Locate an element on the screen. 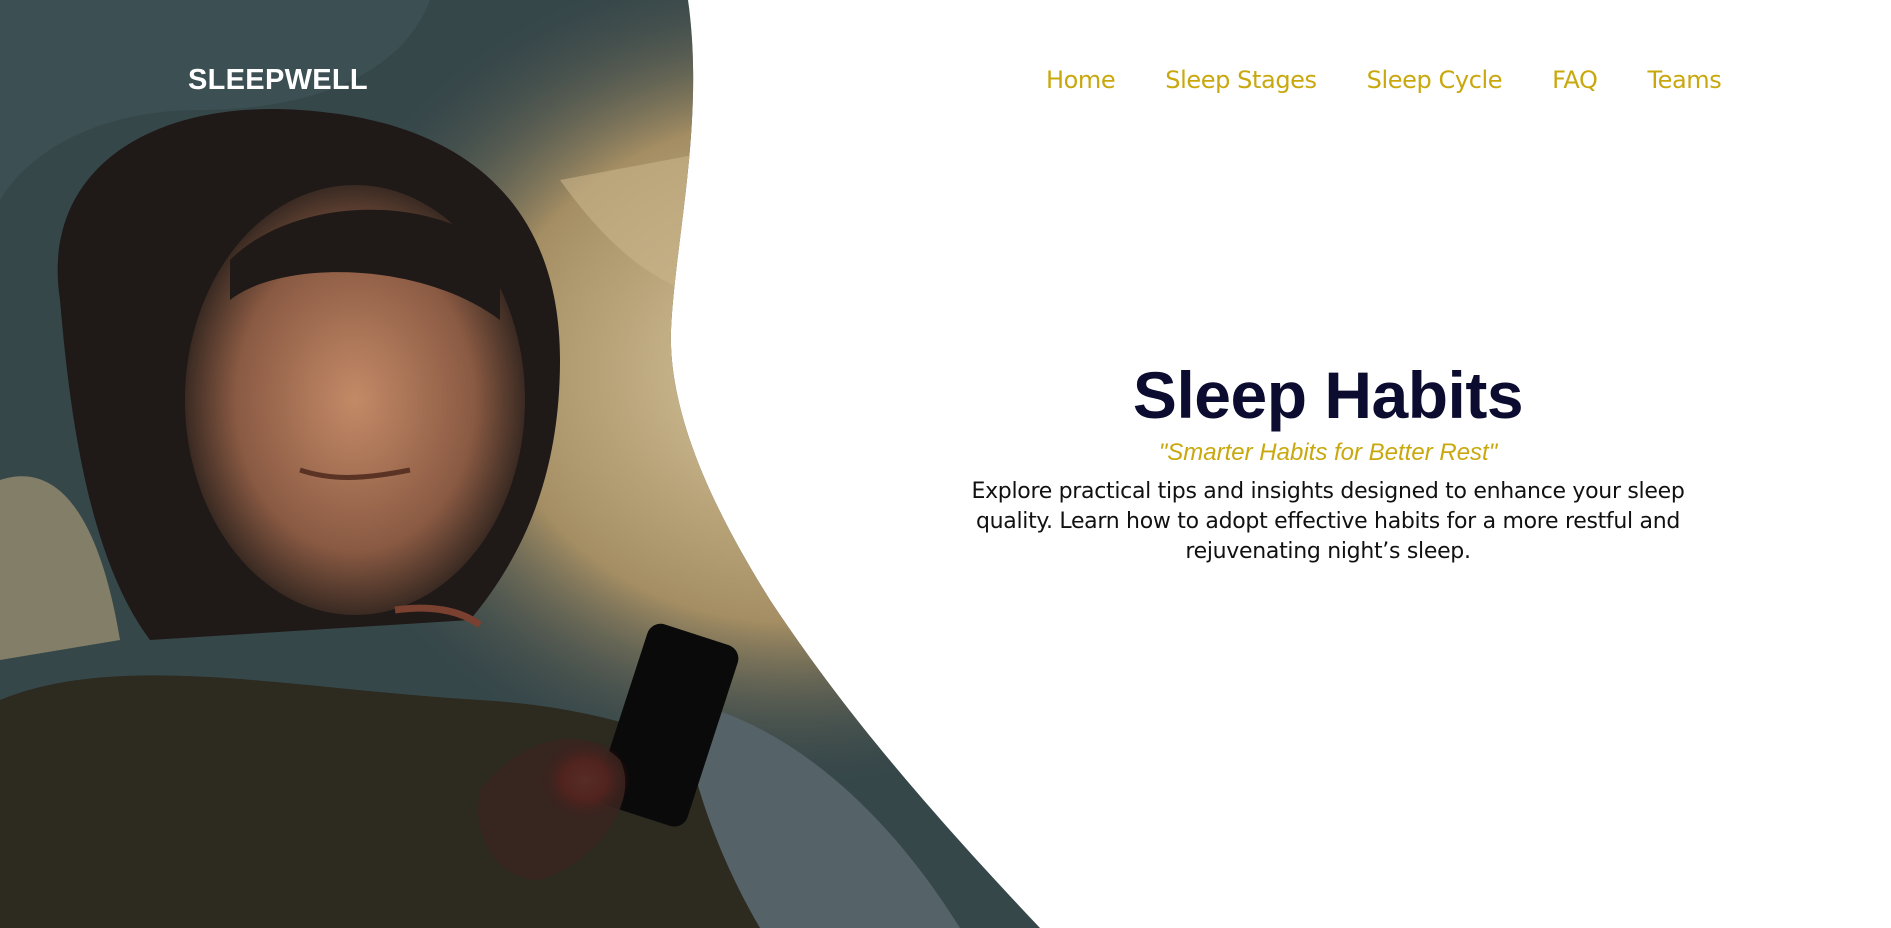  nav-item-home: Home is located at coordinates (1081, 80).